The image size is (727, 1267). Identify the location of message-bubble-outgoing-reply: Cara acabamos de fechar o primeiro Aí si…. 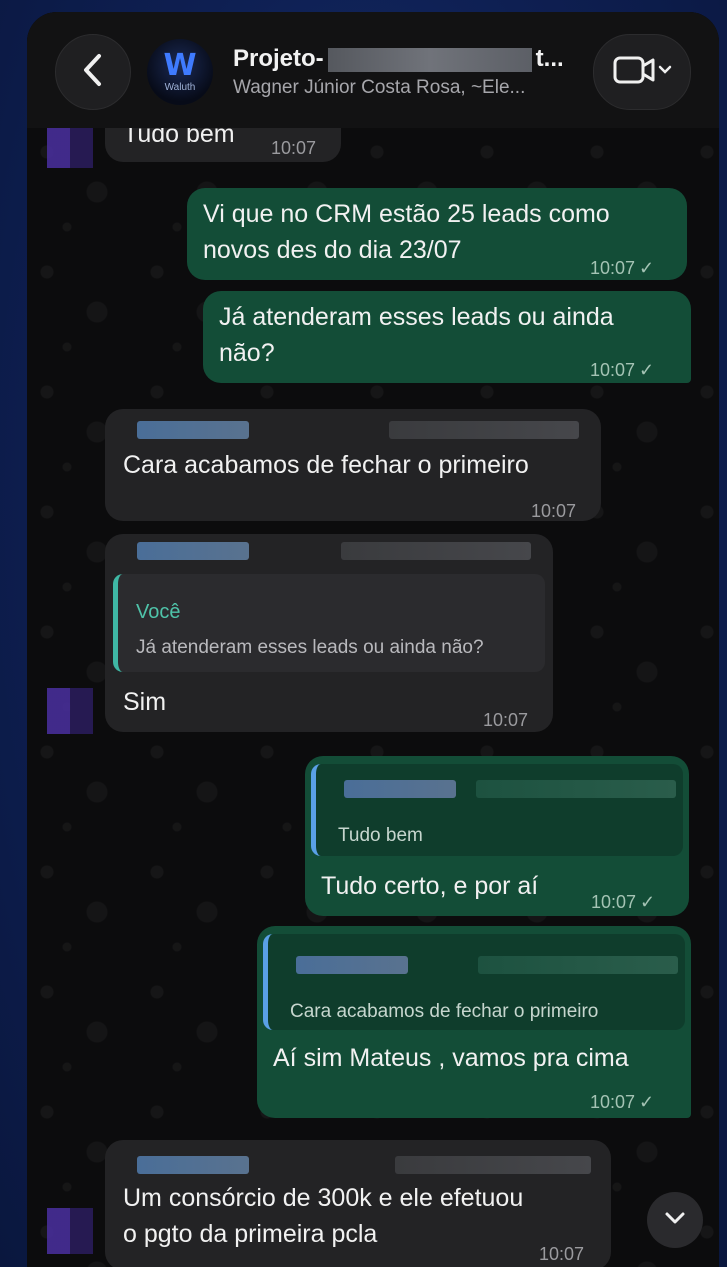
(474, 1022).